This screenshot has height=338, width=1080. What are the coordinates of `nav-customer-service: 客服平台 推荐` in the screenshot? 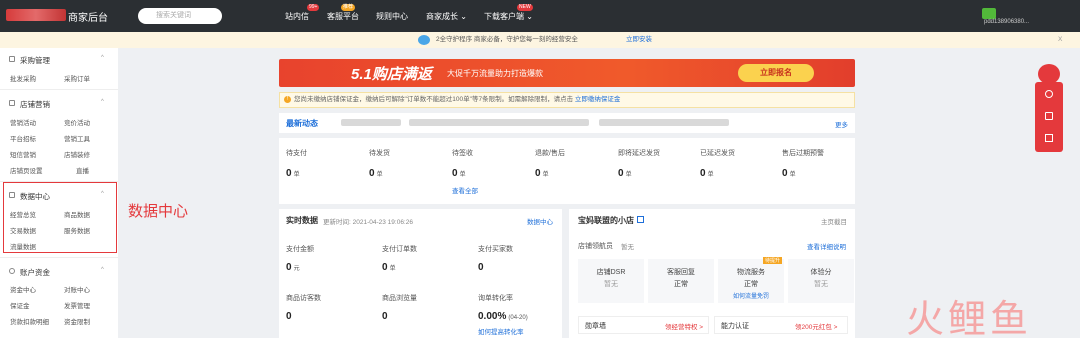 It's located at (343, 13).